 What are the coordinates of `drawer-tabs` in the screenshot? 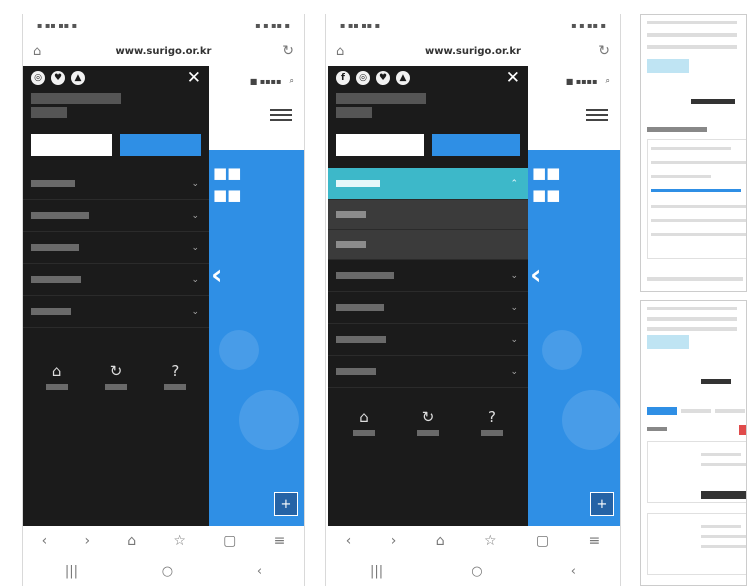 It's located at (428, 145).